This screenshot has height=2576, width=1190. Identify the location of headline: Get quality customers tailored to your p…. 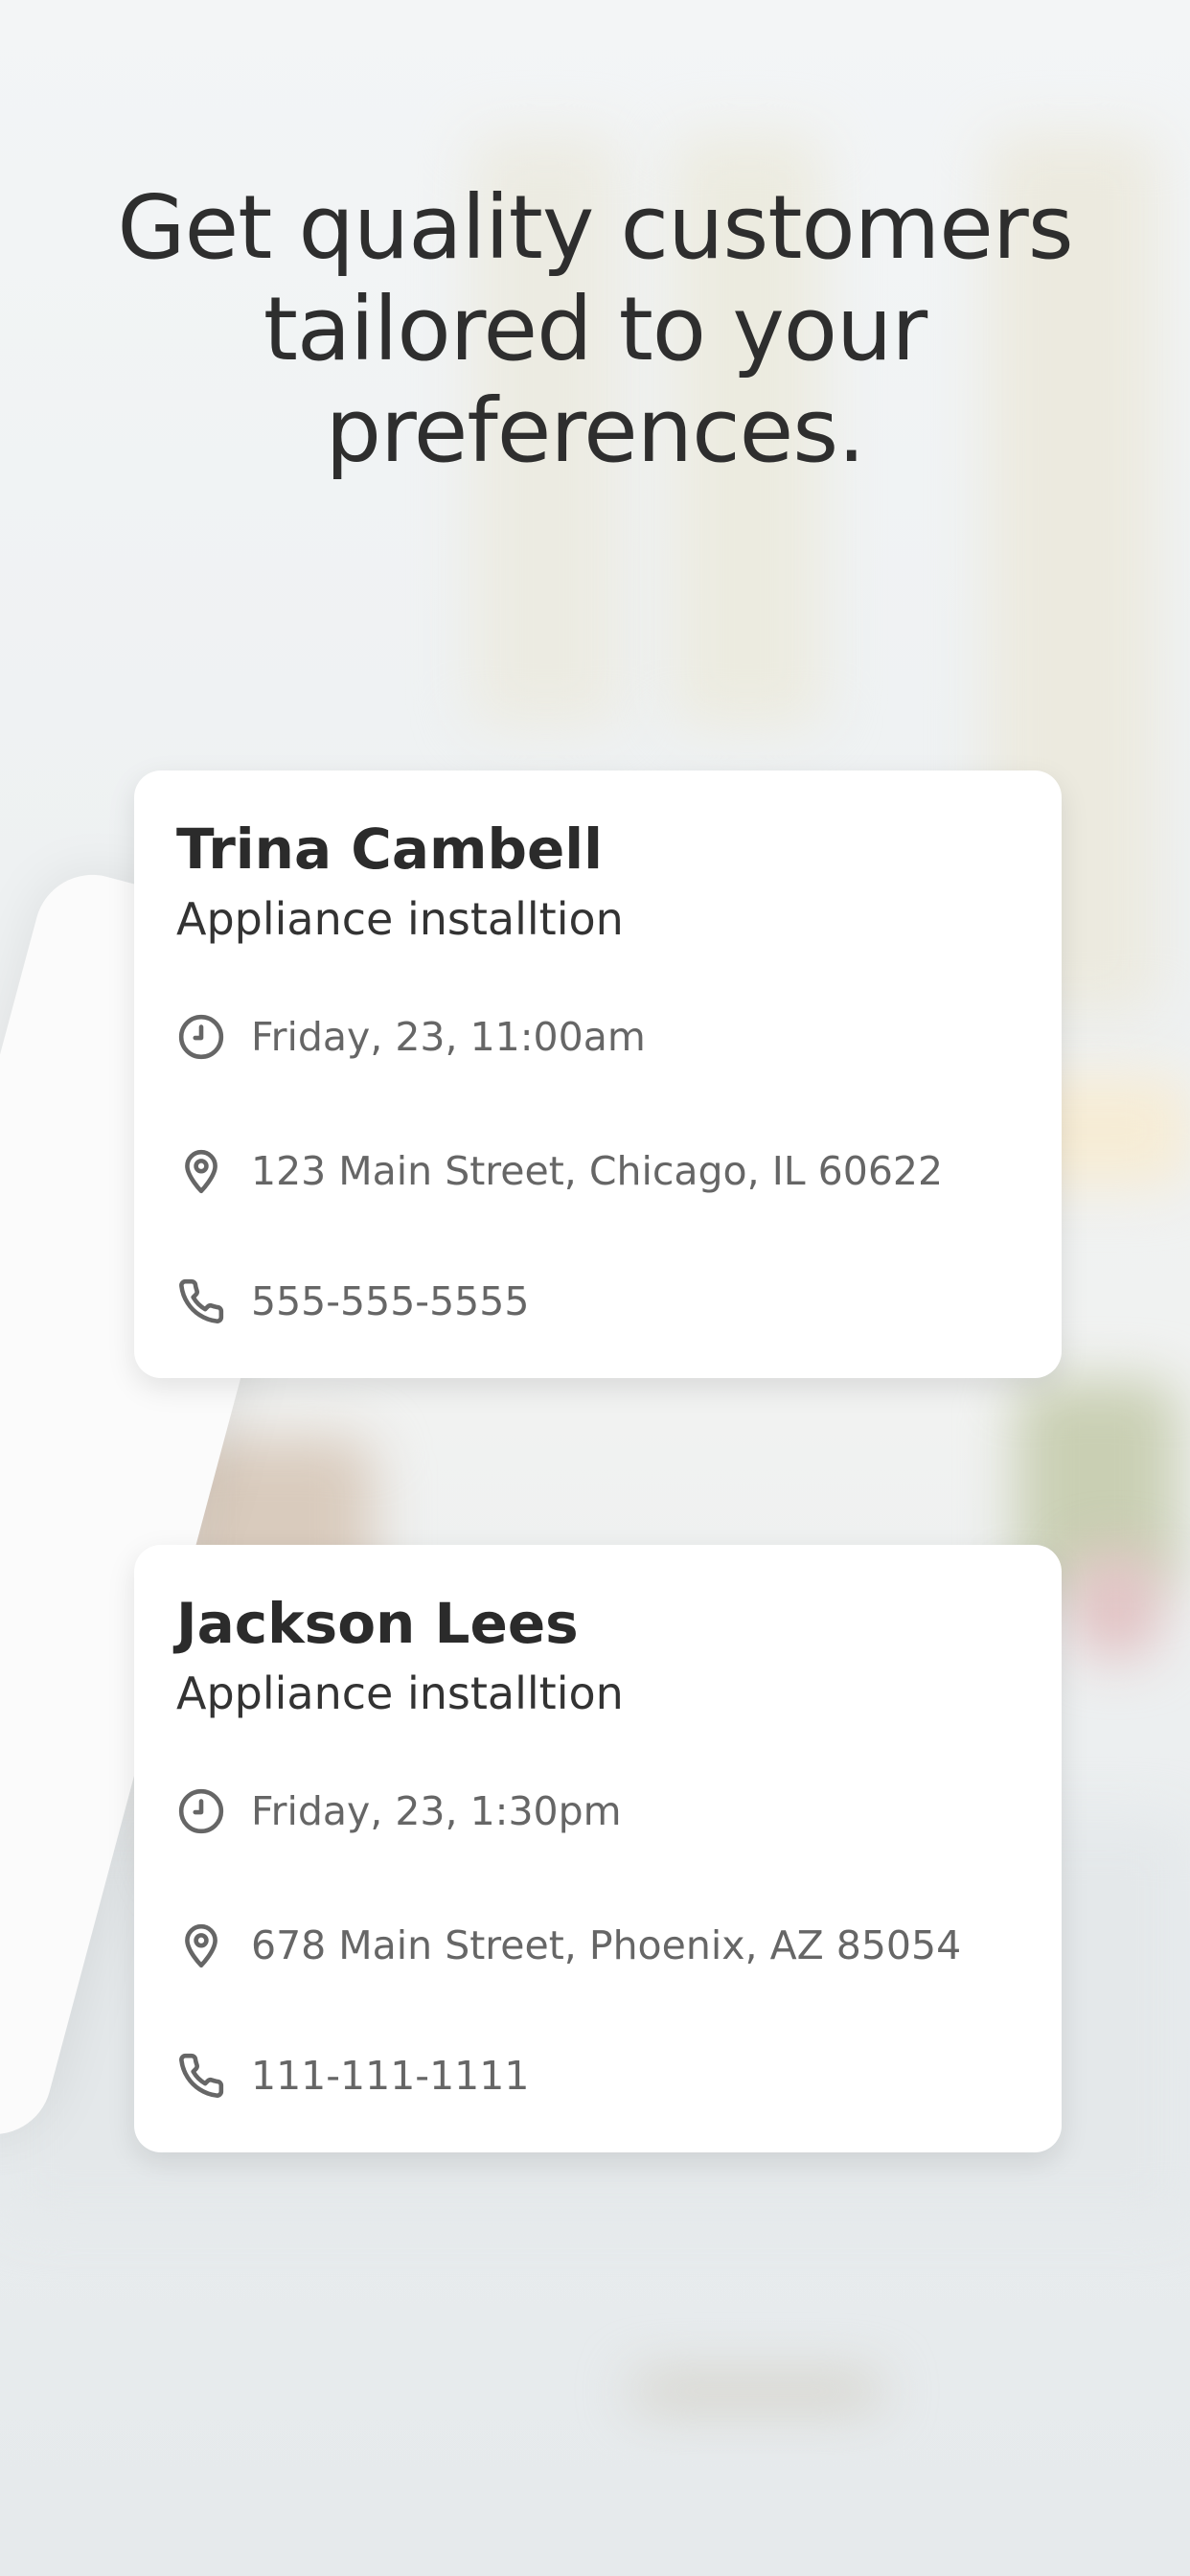
(595, 329).